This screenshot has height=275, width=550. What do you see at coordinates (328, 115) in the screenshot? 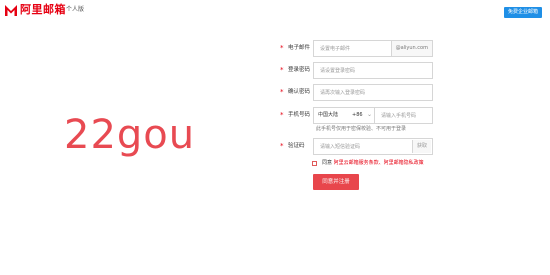
I see `country-region: 中国大陆` at bounding box center [328, 115].